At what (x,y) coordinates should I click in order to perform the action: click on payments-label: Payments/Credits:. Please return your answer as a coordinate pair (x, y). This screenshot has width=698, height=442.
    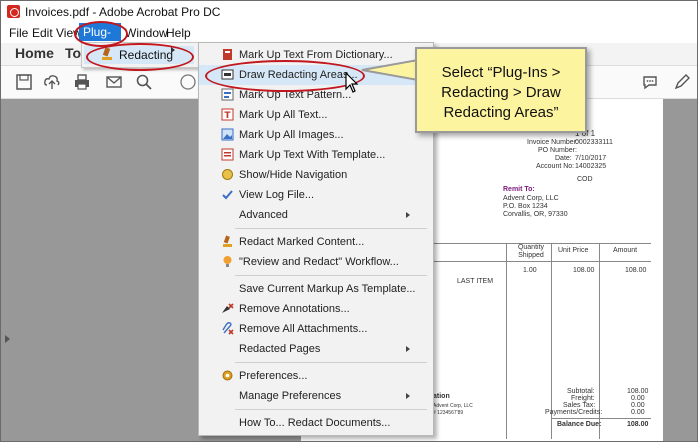
    Looking at the image, I should click on (574, 412).